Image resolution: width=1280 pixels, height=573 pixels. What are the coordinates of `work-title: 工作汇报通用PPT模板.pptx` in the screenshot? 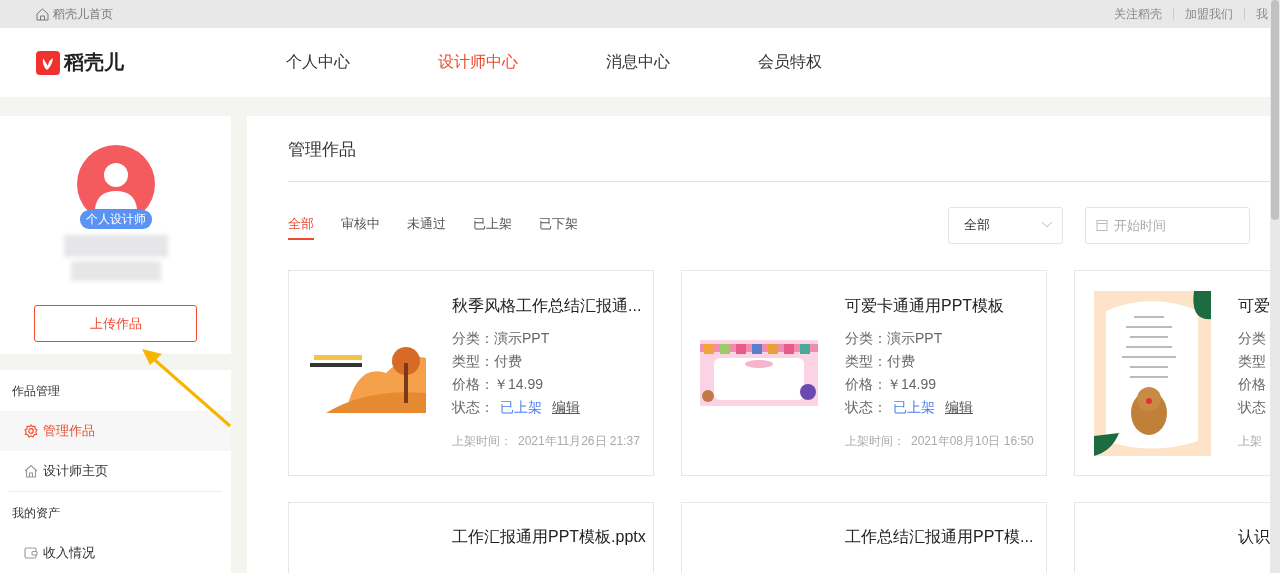 It's located at (548, 537).